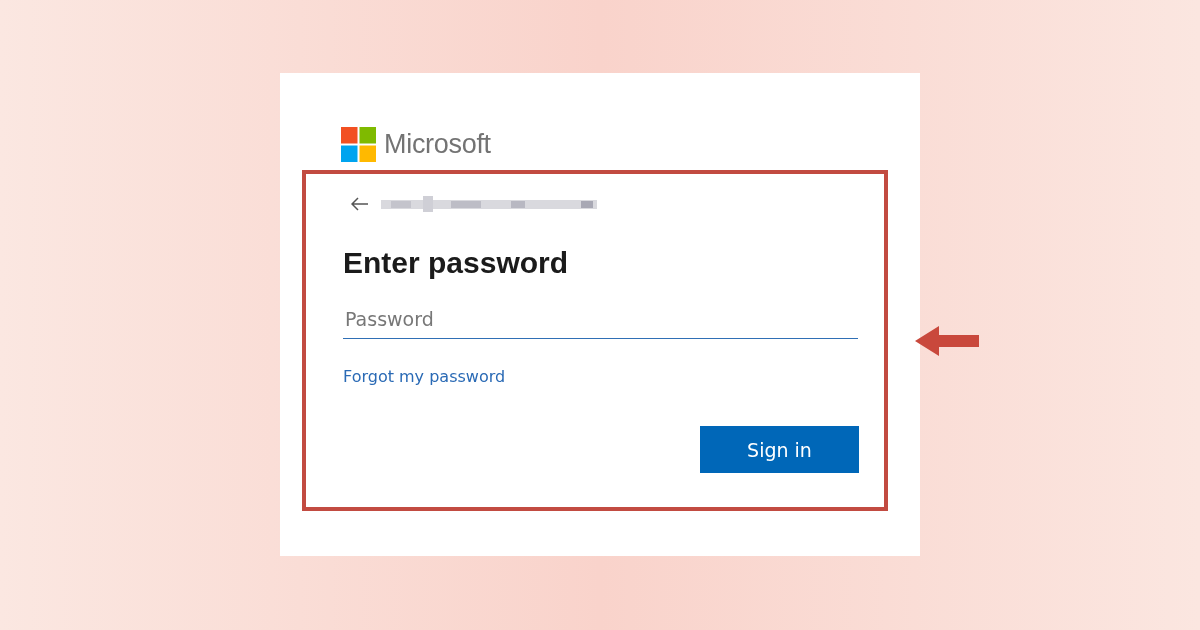  I want to click on windows-logo-icon, so click(358, 144).